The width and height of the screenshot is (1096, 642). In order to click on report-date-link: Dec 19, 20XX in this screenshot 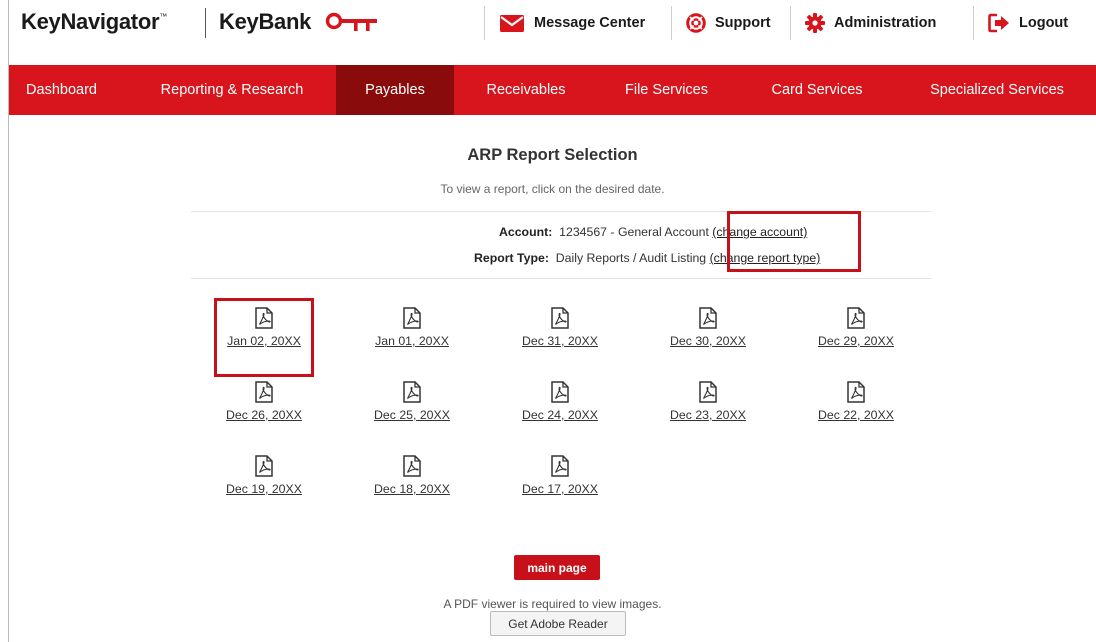, I will do `click(264, 489)`.